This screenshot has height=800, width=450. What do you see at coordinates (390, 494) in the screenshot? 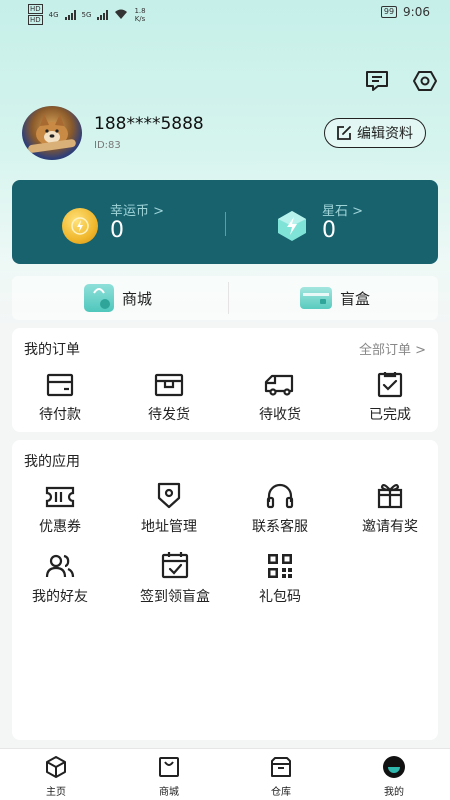
I see `gift-icon` at bounding box center [390, 494].